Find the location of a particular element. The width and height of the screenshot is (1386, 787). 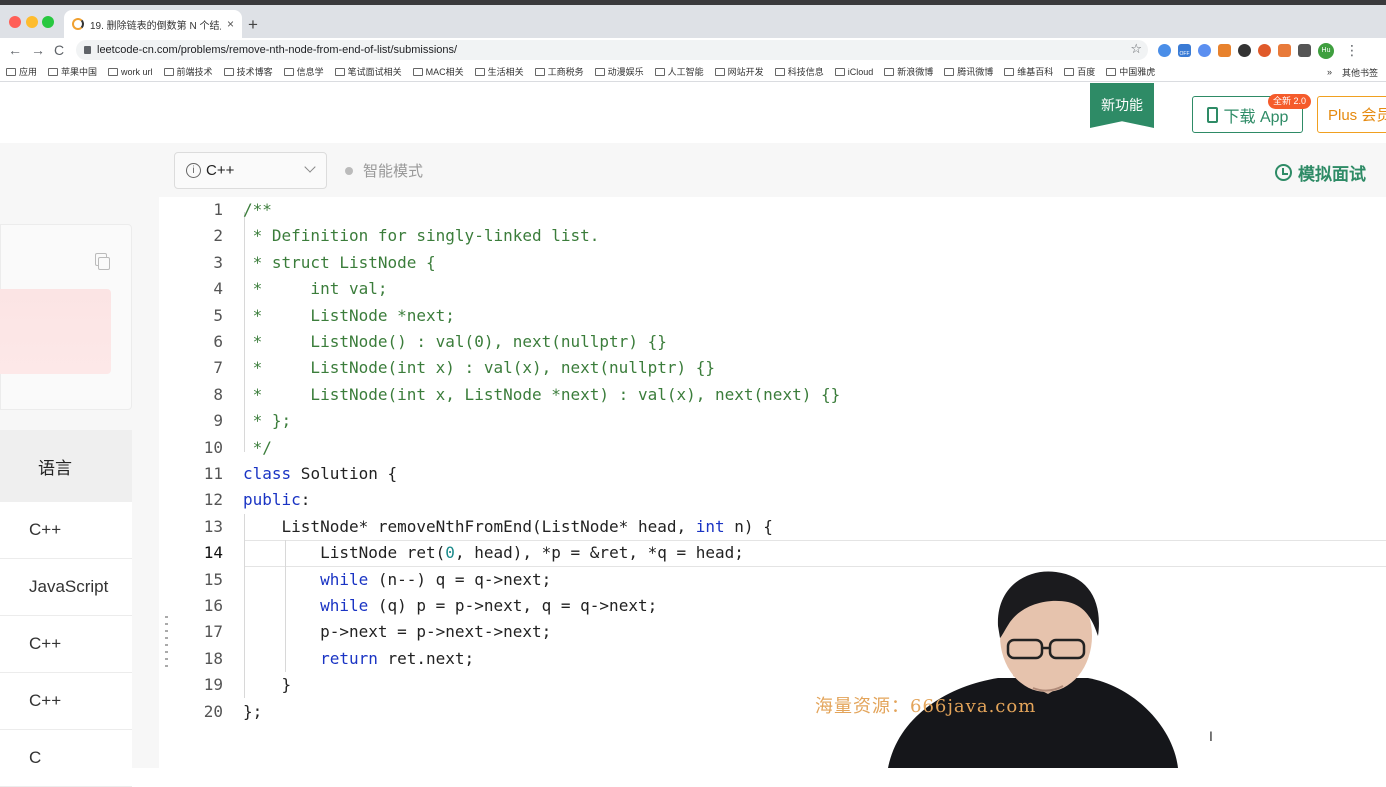

code-comment: */ is located at coordinates (257, 447).